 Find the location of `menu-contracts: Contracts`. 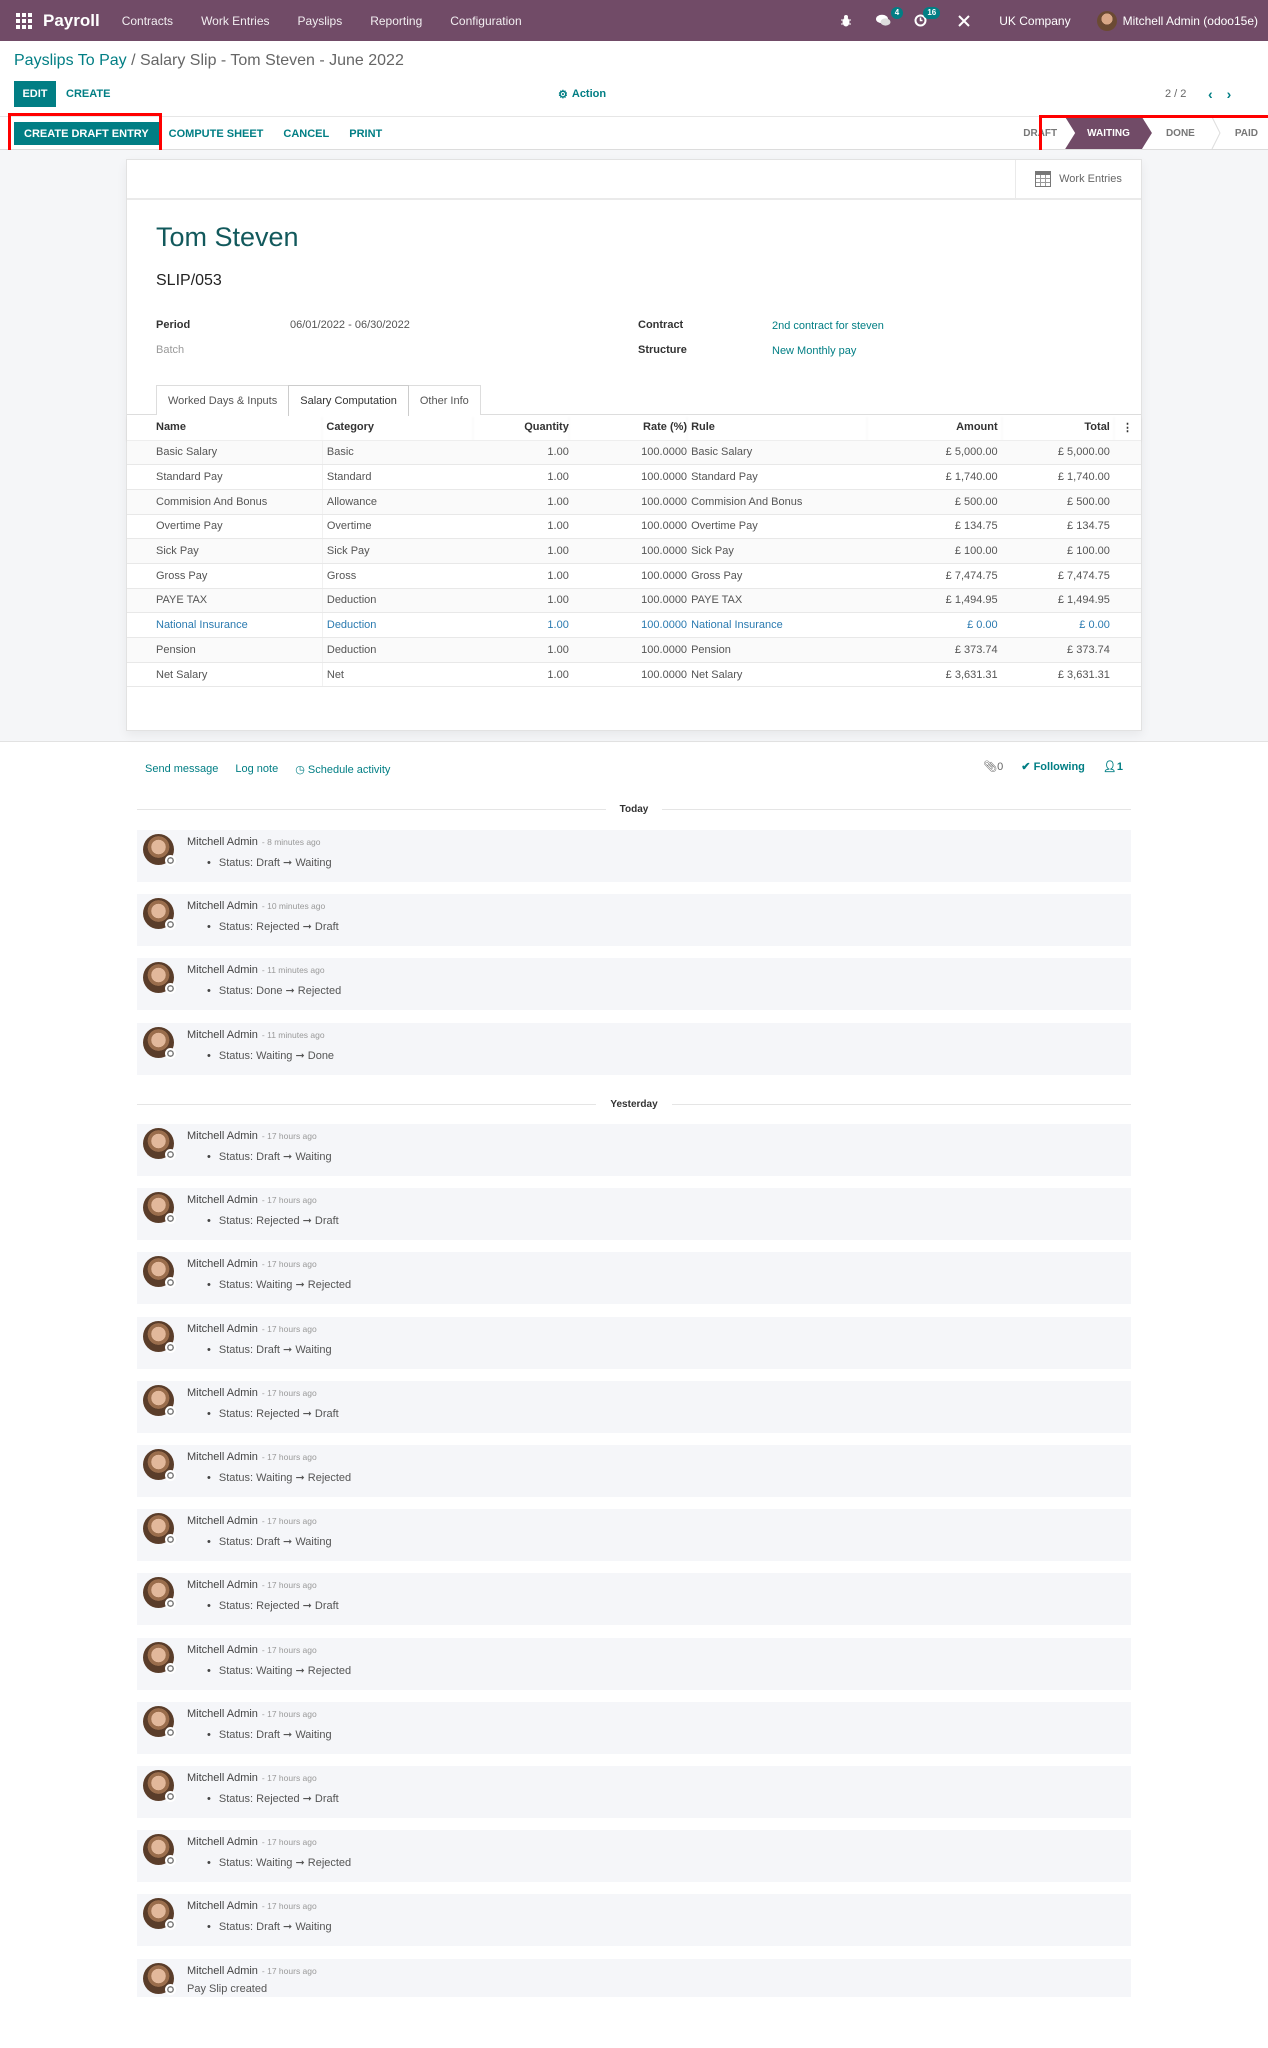

menu-contracts: Contracts is located at coordinates (147, 21).